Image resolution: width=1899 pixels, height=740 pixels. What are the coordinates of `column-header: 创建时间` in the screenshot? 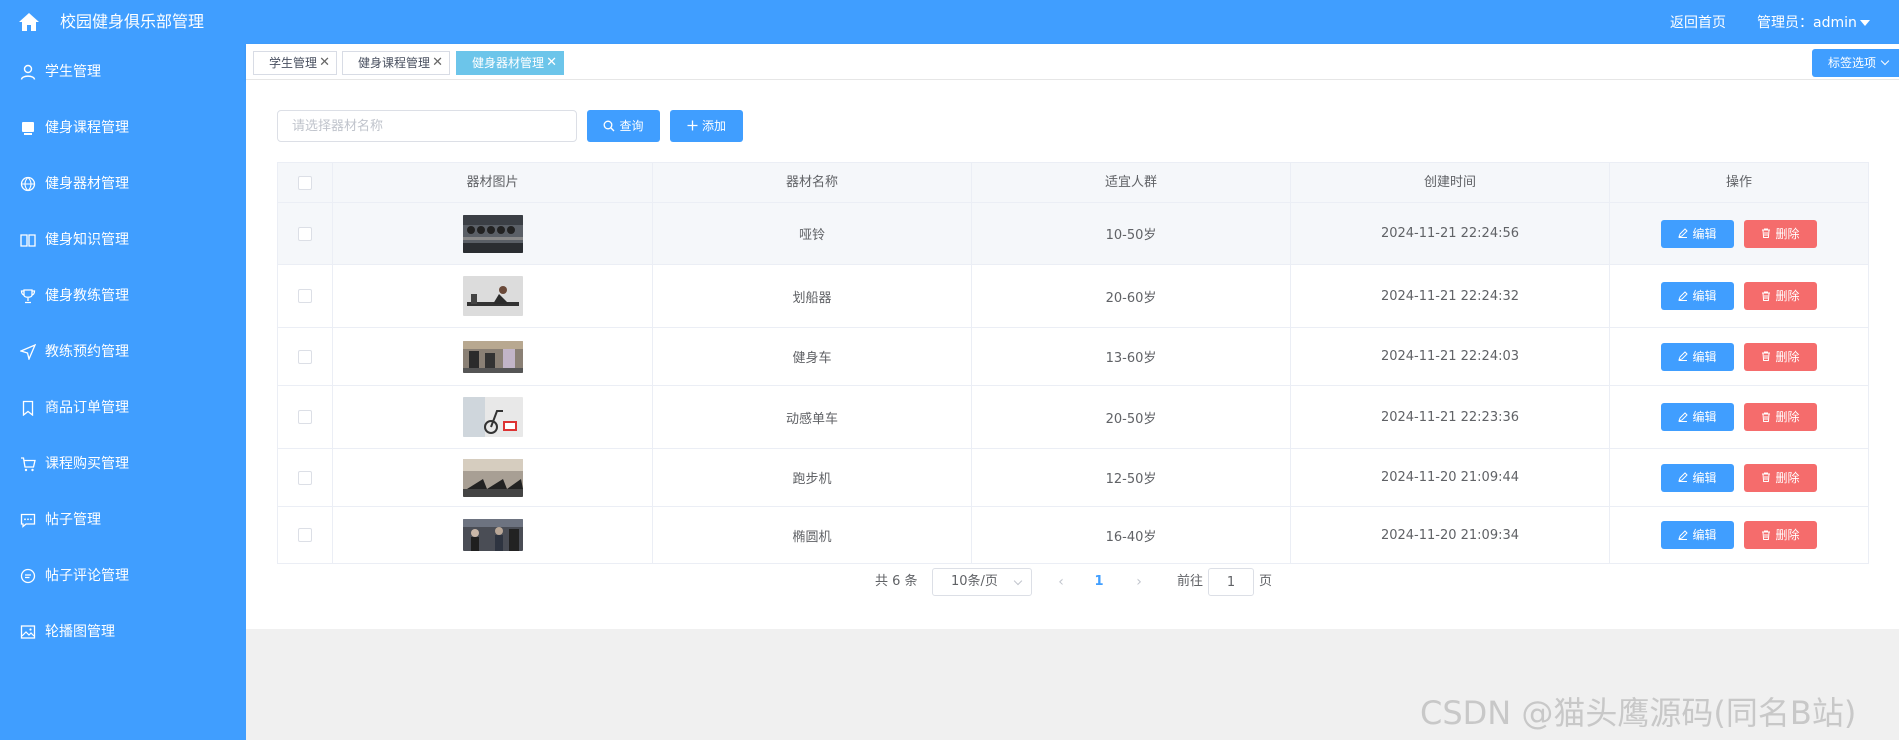 It's located at (1450, 183).